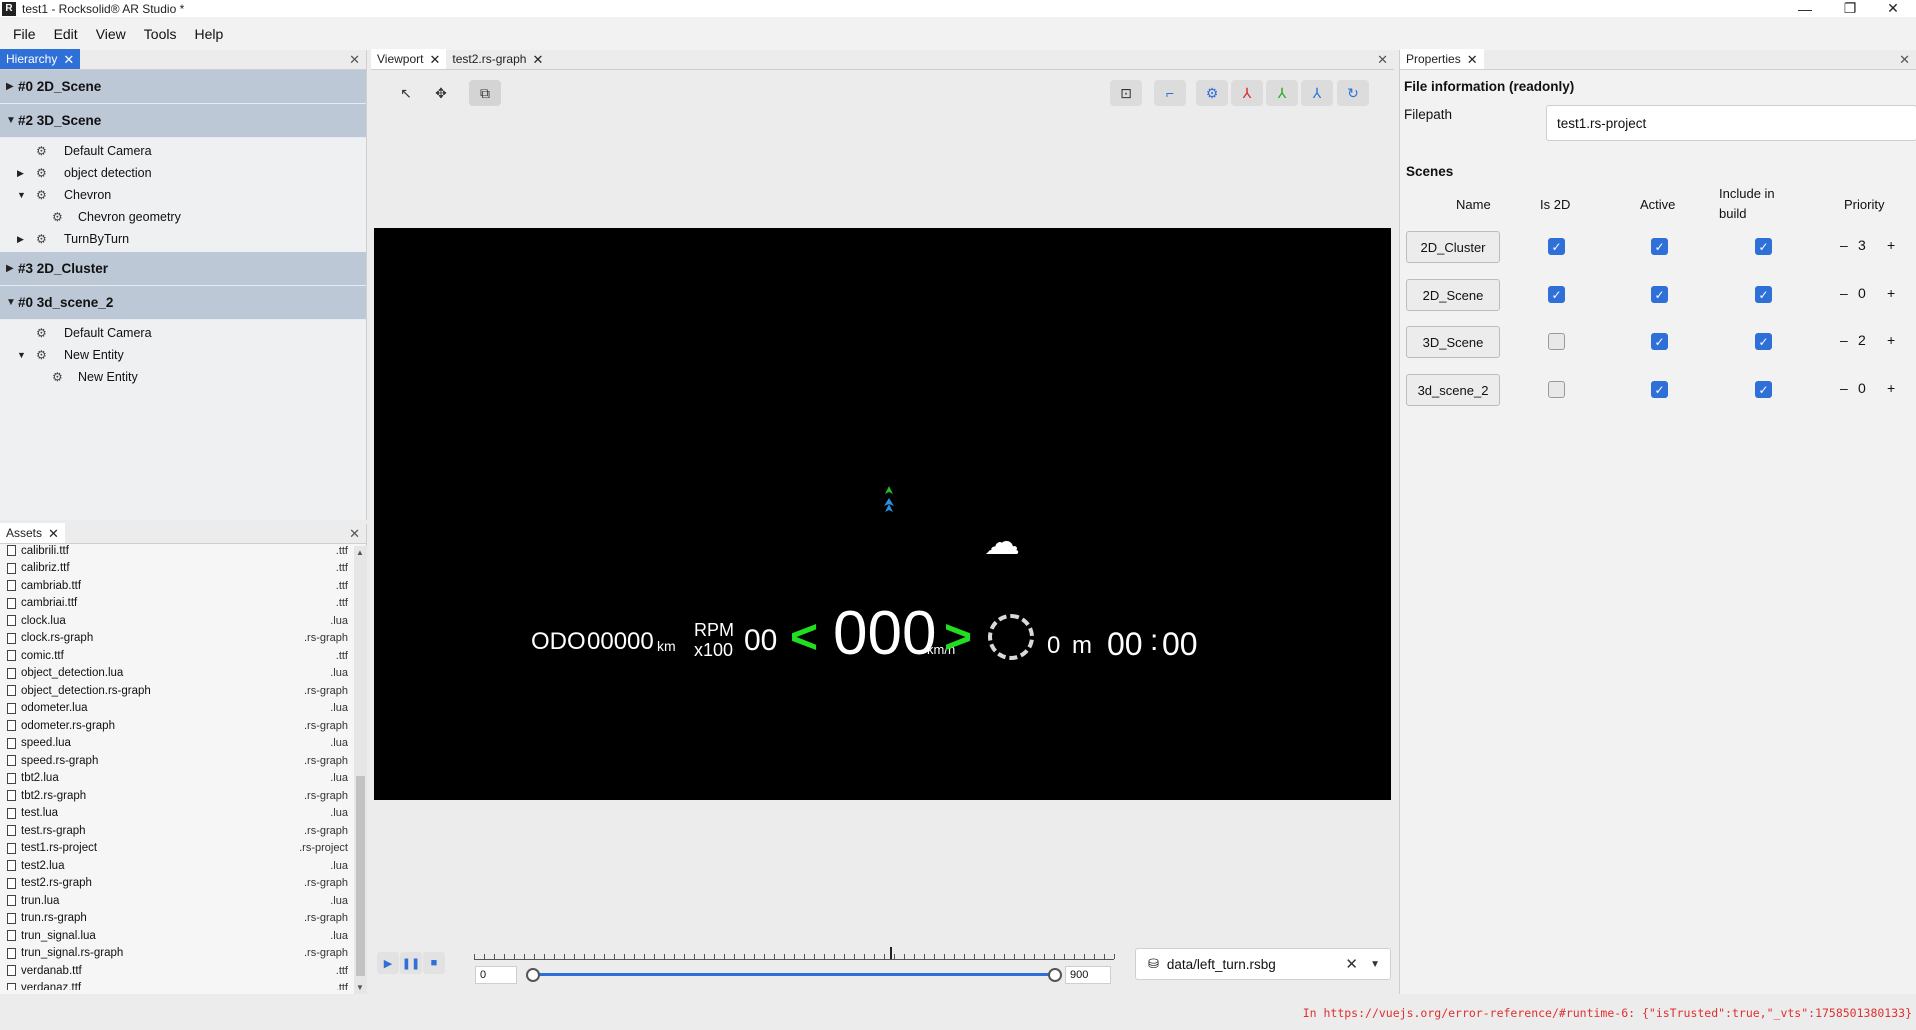 Image resolution: width=1916 pixels, height=1030 pixels. Describe the element at coordinates (1317, 93) in the screenshot. I see `axis-z-icon: ⅄` at that location.